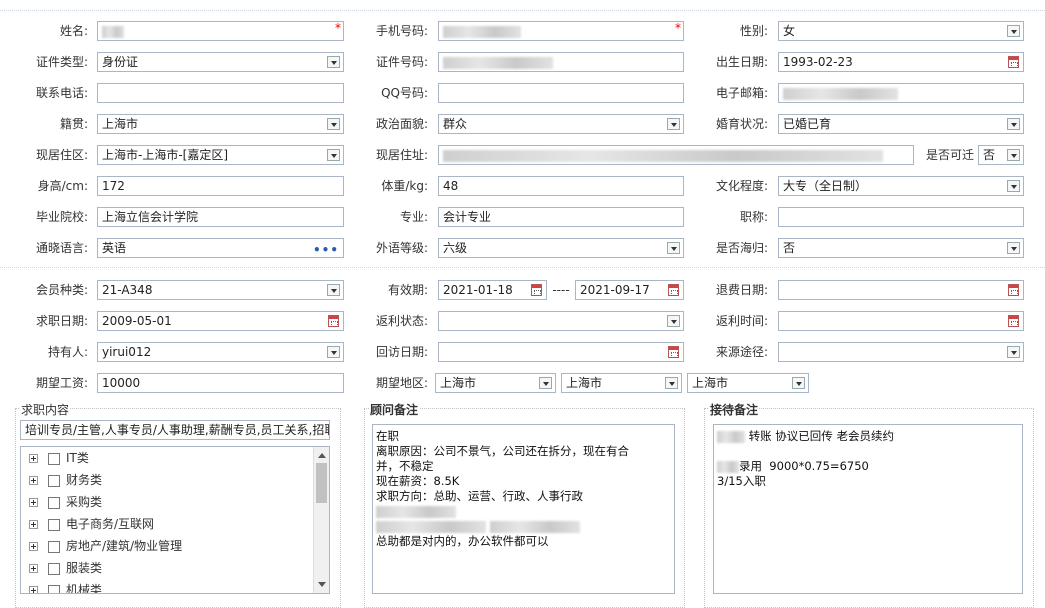  Describe the element at coordinates (322, 584) in the screenshot. I see `scroll-down-icon` at that location.